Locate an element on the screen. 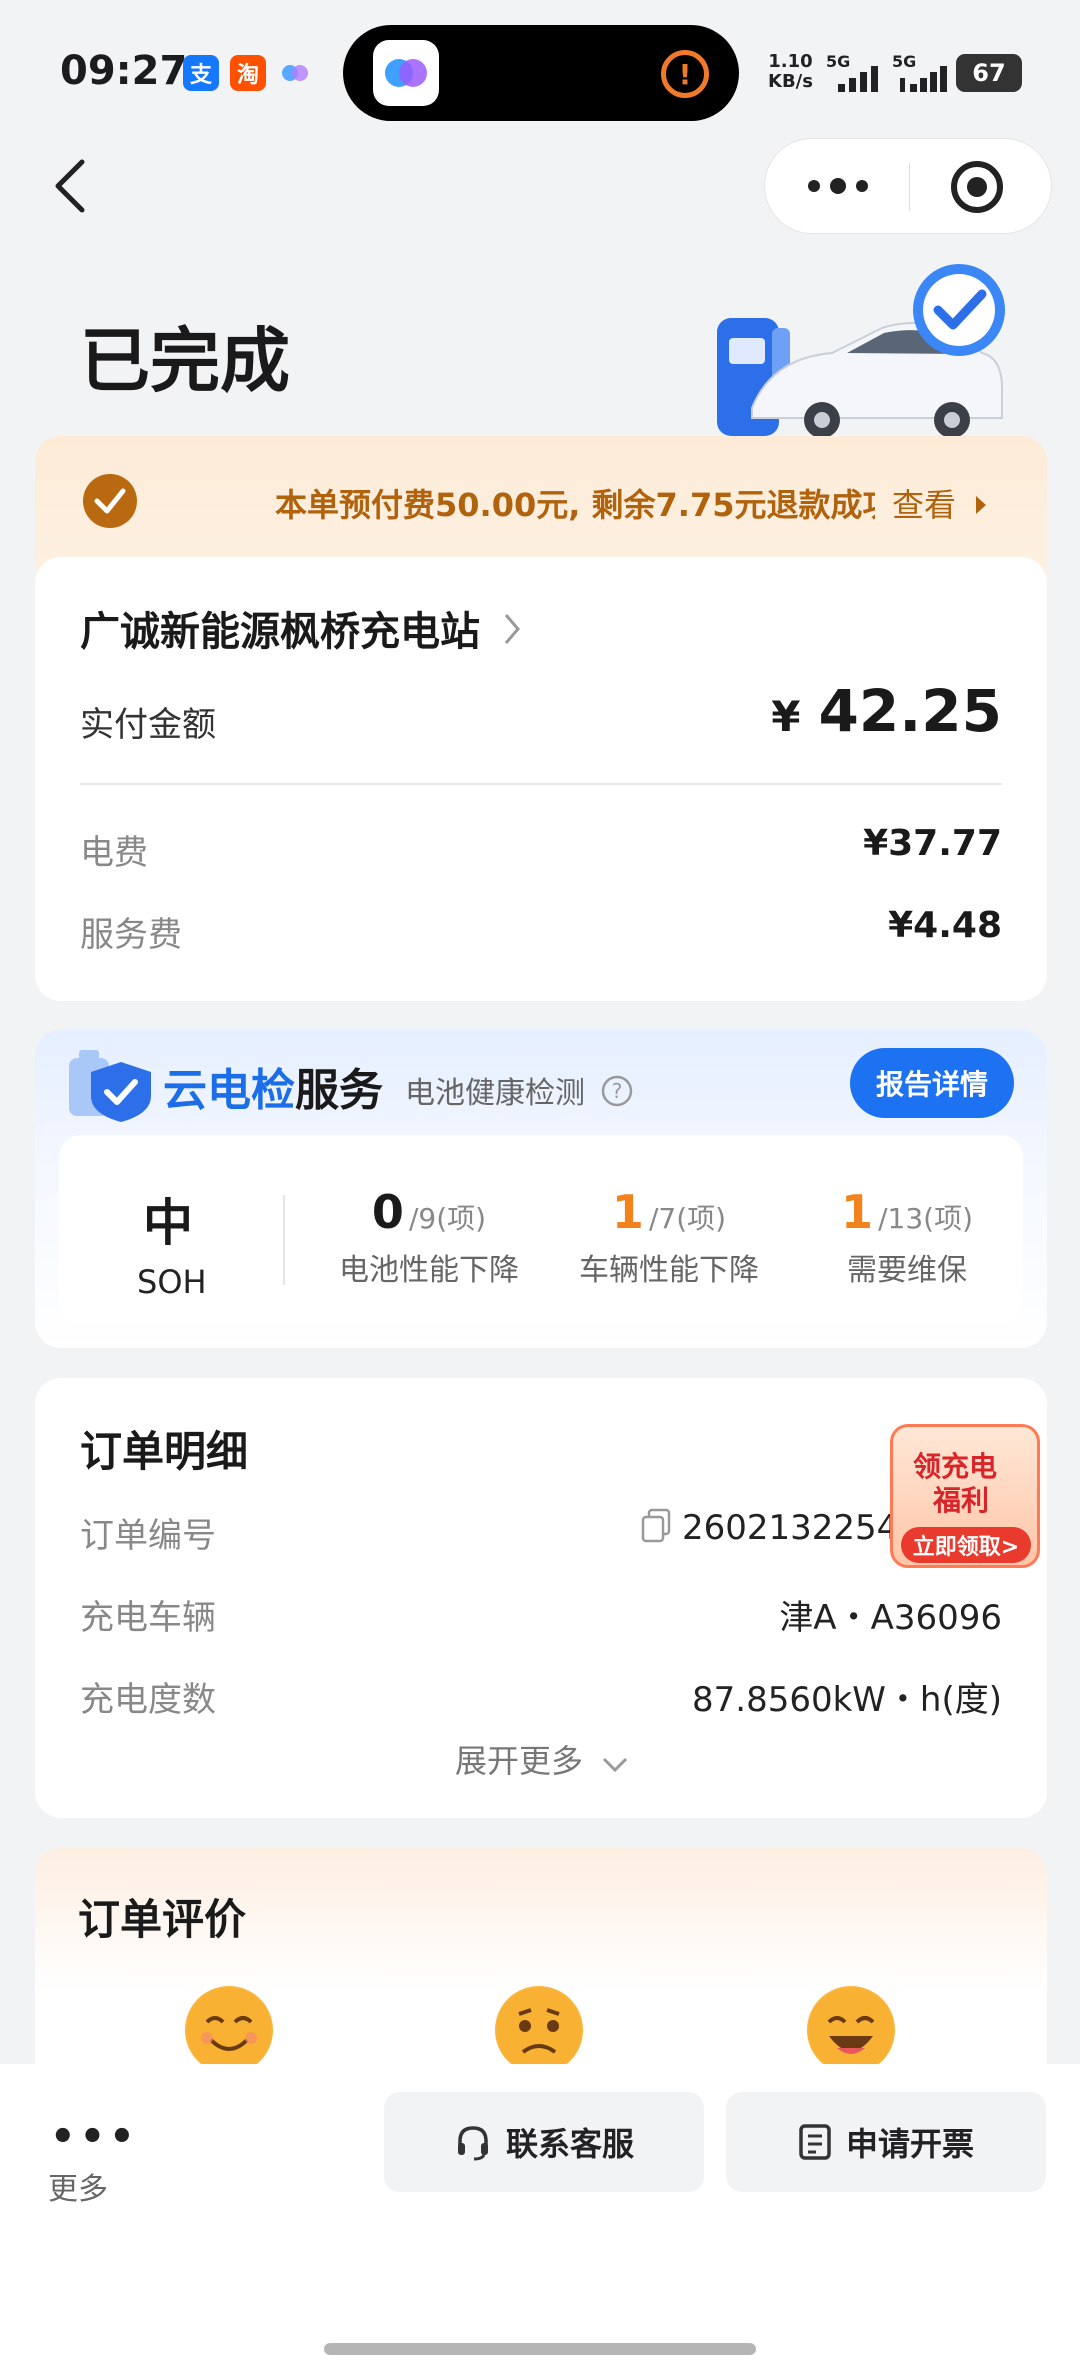  mini-program-capsule is located at coordinates (908, 186).